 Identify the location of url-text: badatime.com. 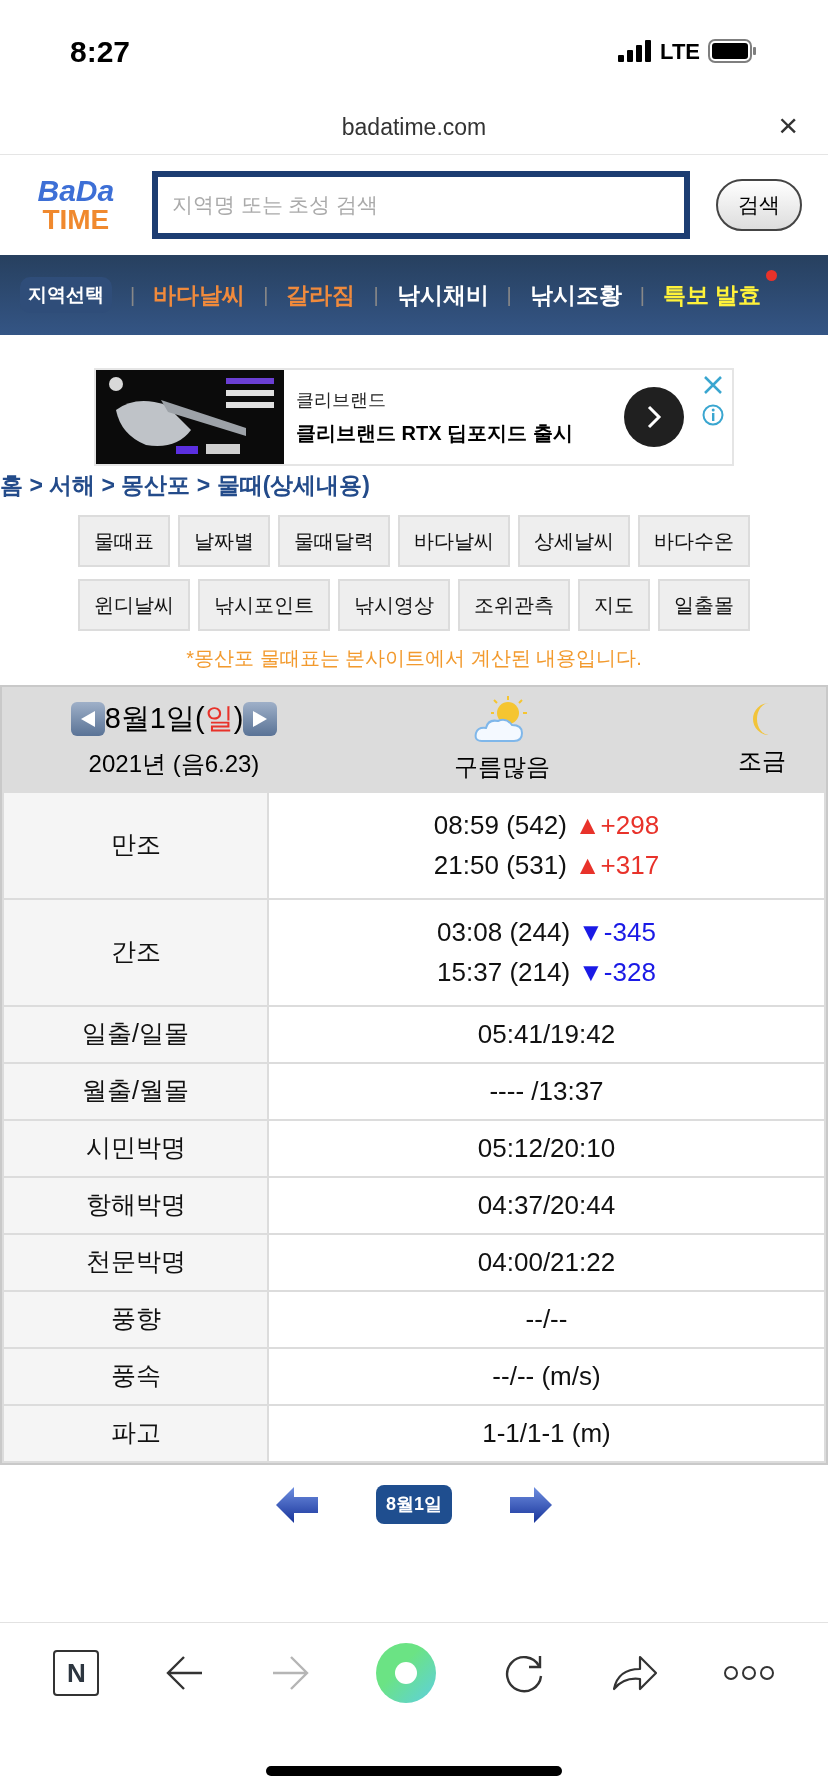
(414, 127).